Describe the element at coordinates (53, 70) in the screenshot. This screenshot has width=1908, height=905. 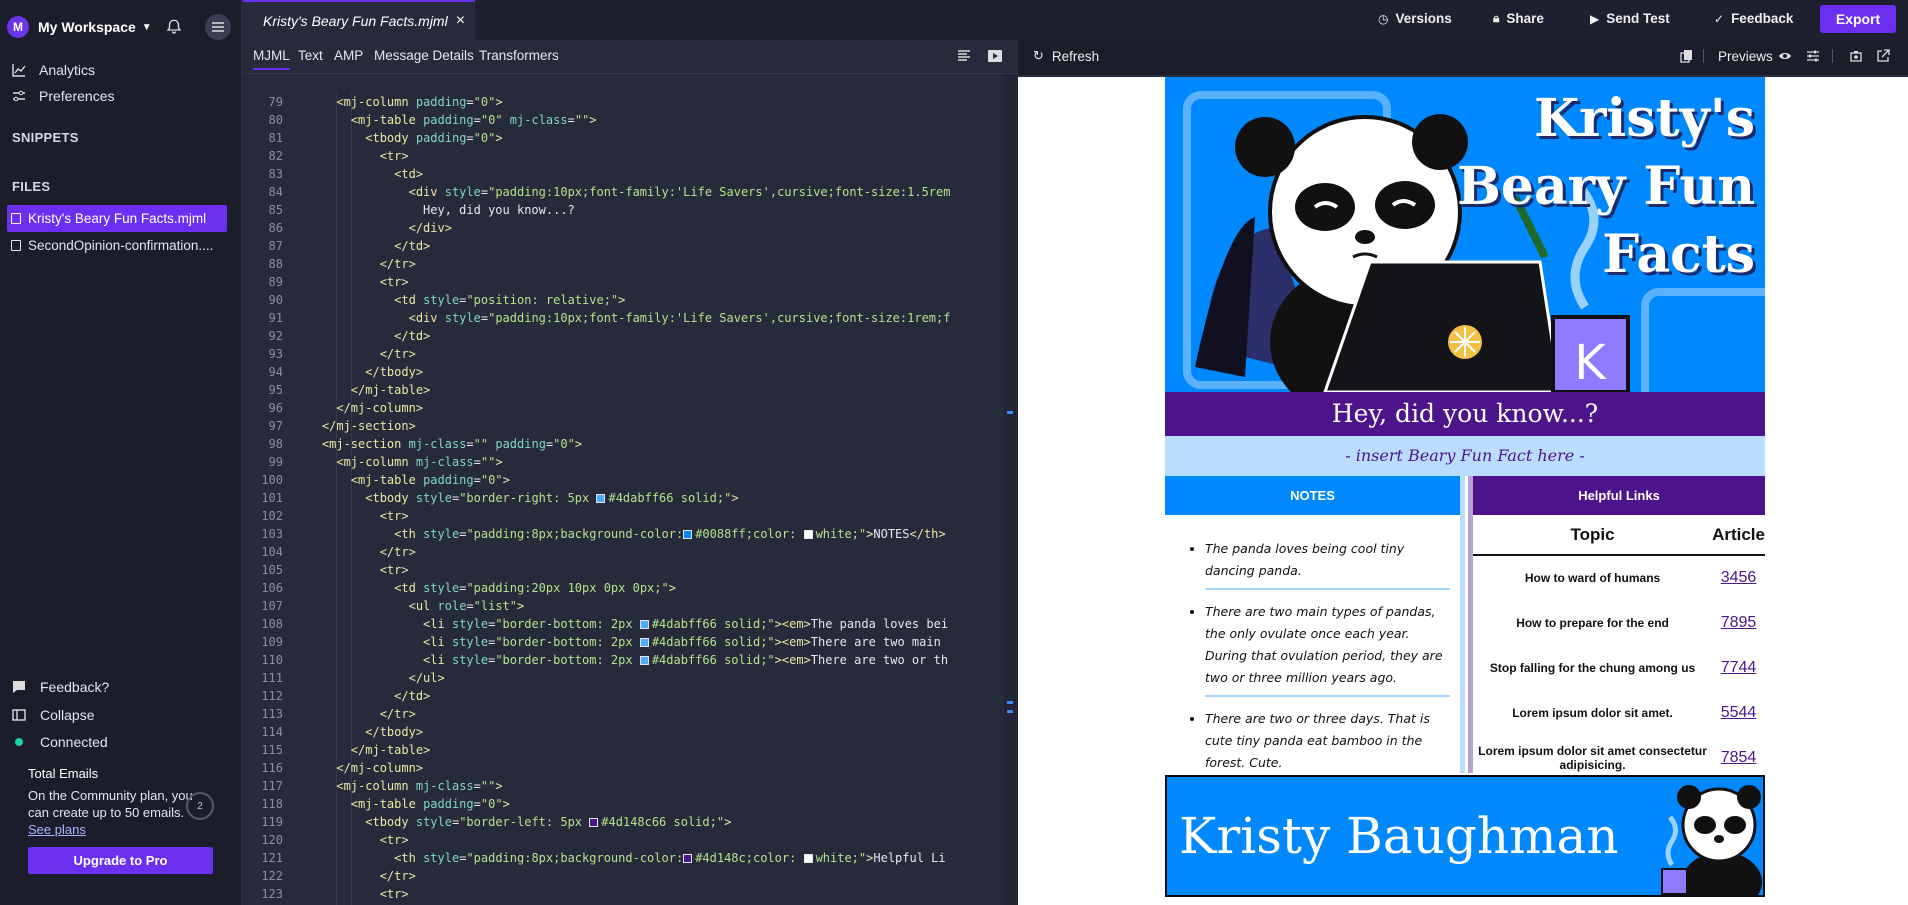
I see `nav-analytics: Analytics` at that location.